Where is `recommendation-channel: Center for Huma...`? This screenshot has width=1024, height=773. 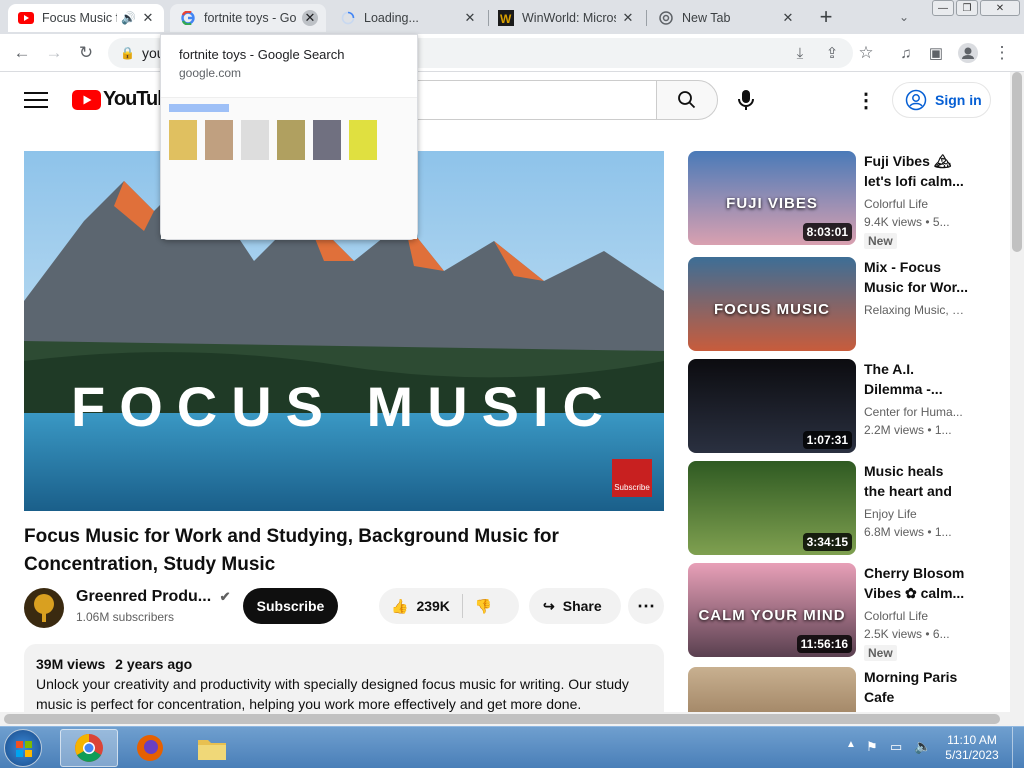 recommendation-channel: Center for Huma... is located at coordinates (916, 412).